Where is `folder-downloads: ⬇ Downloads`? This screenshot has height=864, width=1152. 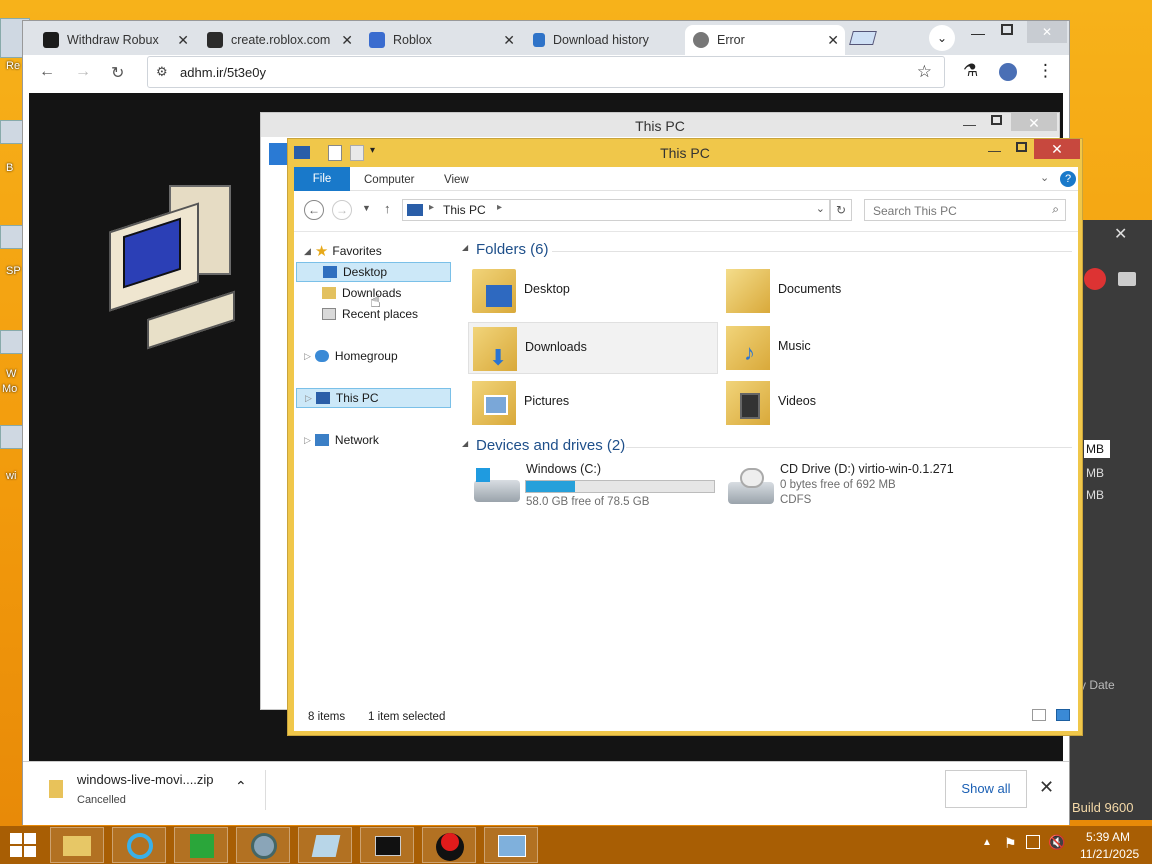
folder-downloads: ⬇ Downloads is located at coordinates (593, 348).